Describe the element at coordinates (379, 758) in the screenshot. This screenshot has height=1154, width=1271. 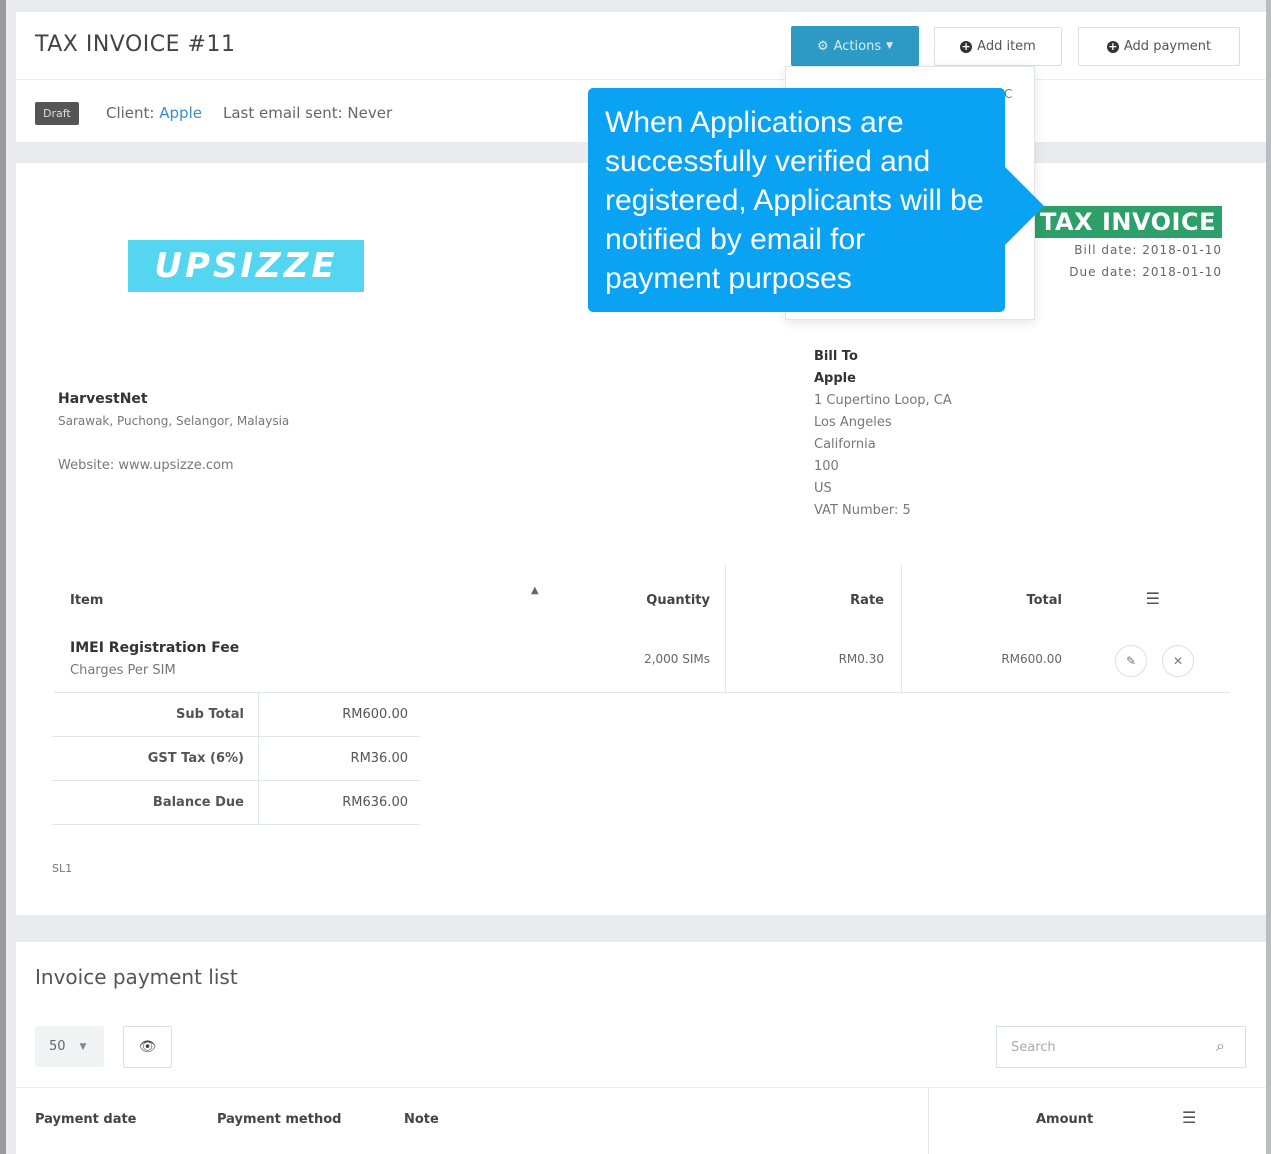
I see `tax-value: RM36.00` at that location.